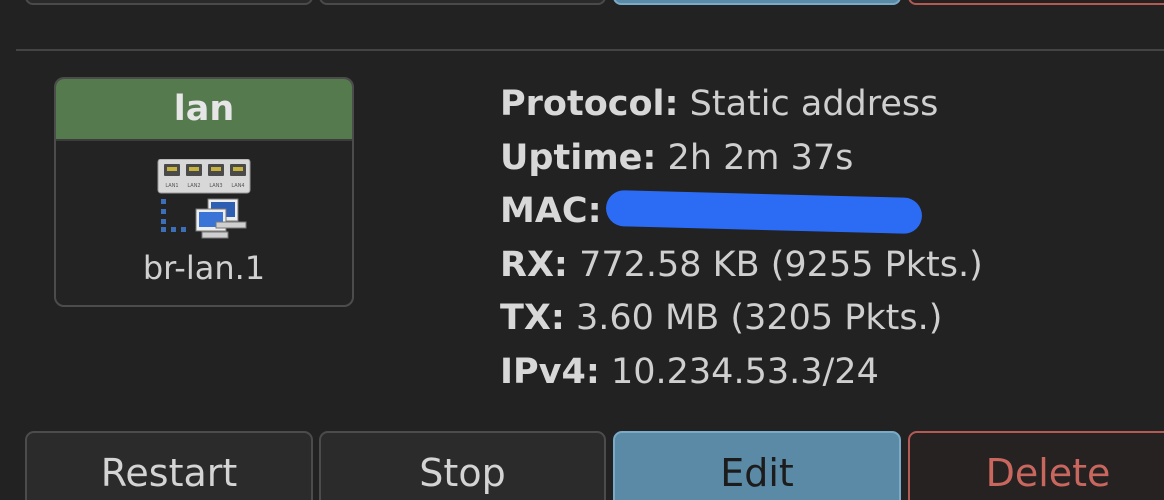  Describe the element at coordinates (764, 212) in the screenshot. I see `mac-redaction` at that location.